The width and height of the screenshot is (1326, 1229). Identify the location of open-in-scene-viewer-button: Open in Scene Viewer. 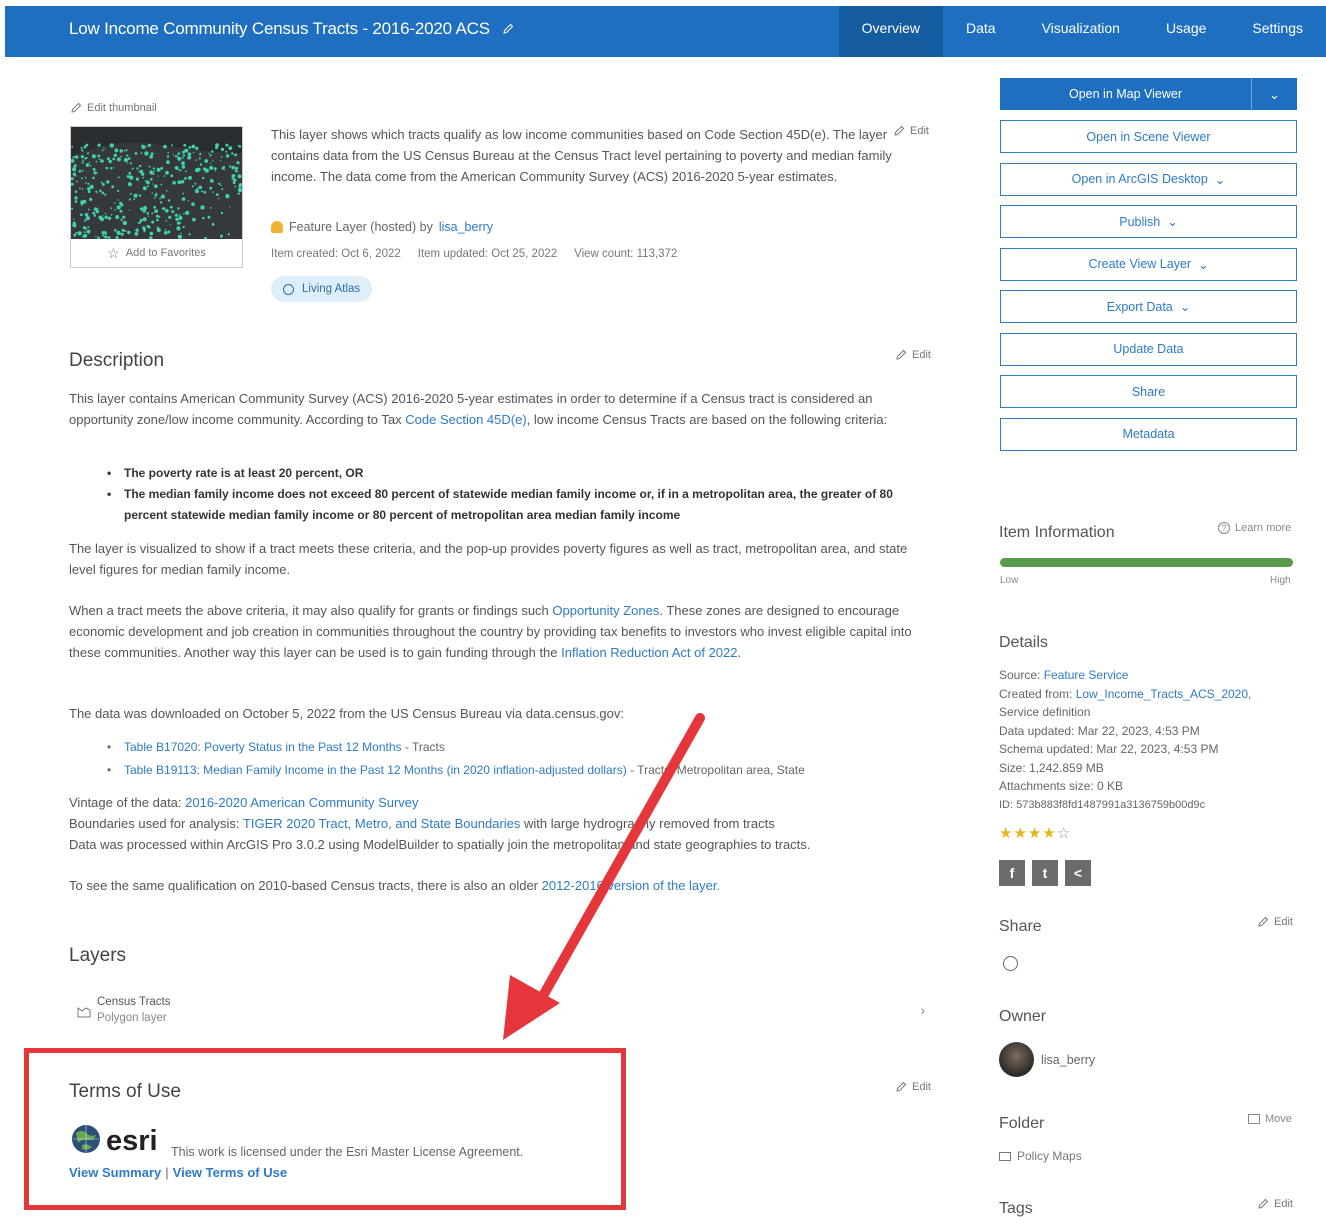
(1148, 136).